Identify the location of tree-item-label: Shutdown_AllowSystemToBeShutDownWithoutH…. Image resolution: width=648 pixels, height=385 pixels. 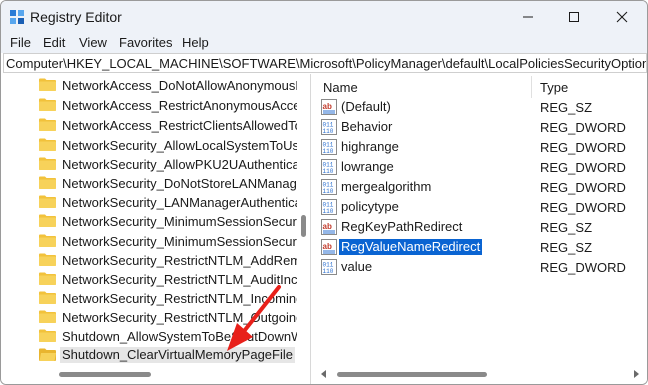
(180, 336).